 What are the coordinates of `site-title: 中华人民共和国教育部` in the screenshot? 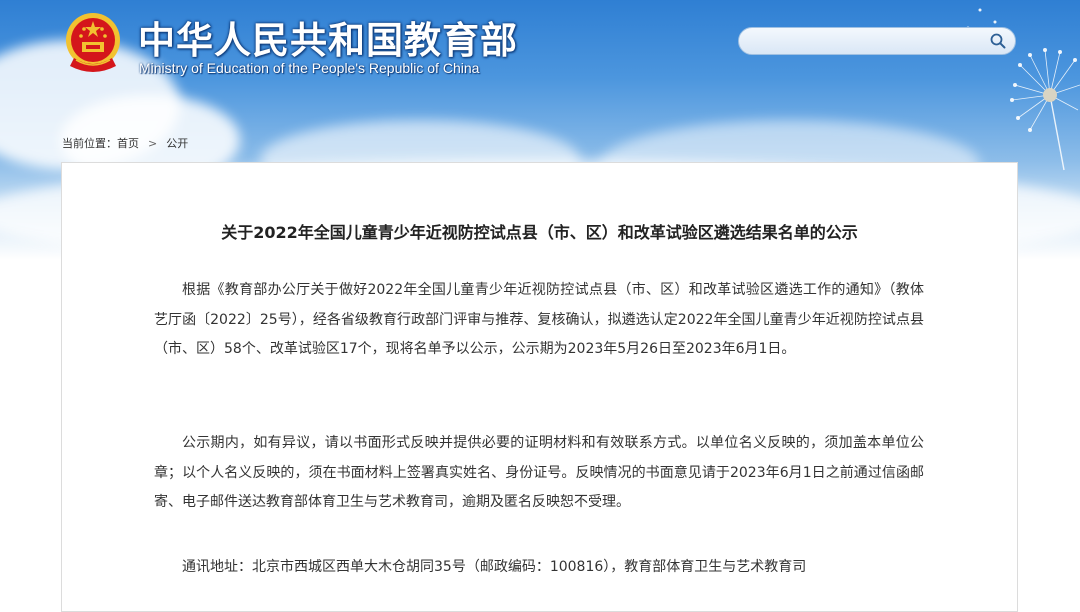 It's located at (328, 40).